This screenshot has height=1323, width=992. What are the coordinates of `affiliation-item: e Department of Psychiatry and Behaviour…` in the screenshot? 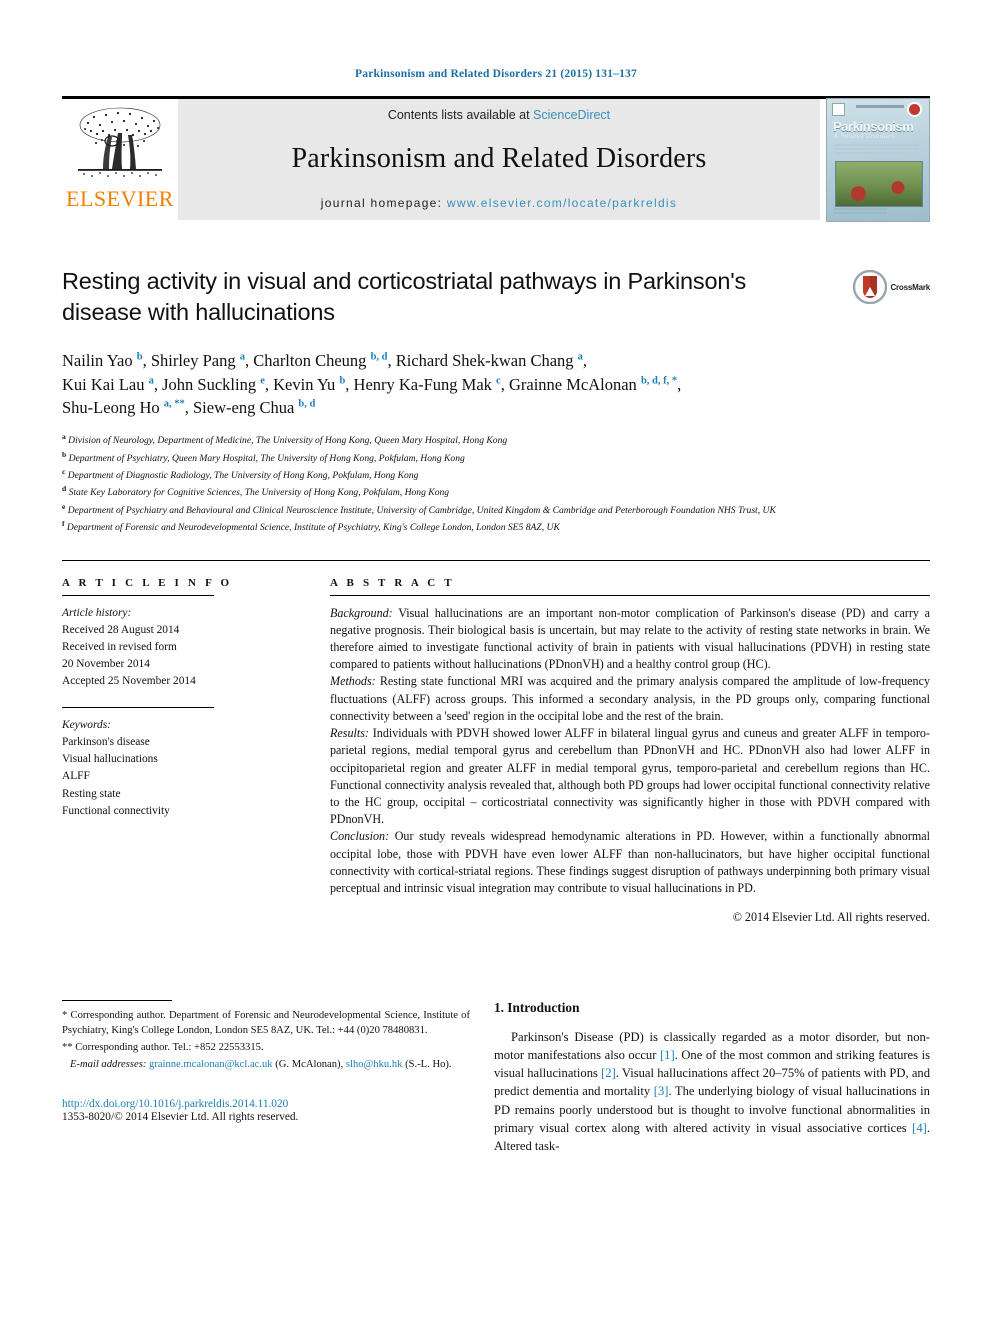 It's located at (419, 509).